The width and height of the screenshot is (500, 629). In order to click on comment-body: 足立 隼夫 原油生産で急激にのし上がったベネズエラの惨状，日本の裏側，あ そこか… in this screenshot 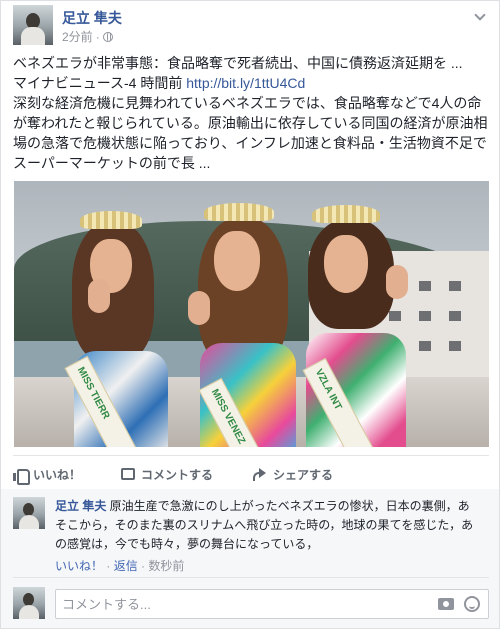, I will do `click(270, 525)`.